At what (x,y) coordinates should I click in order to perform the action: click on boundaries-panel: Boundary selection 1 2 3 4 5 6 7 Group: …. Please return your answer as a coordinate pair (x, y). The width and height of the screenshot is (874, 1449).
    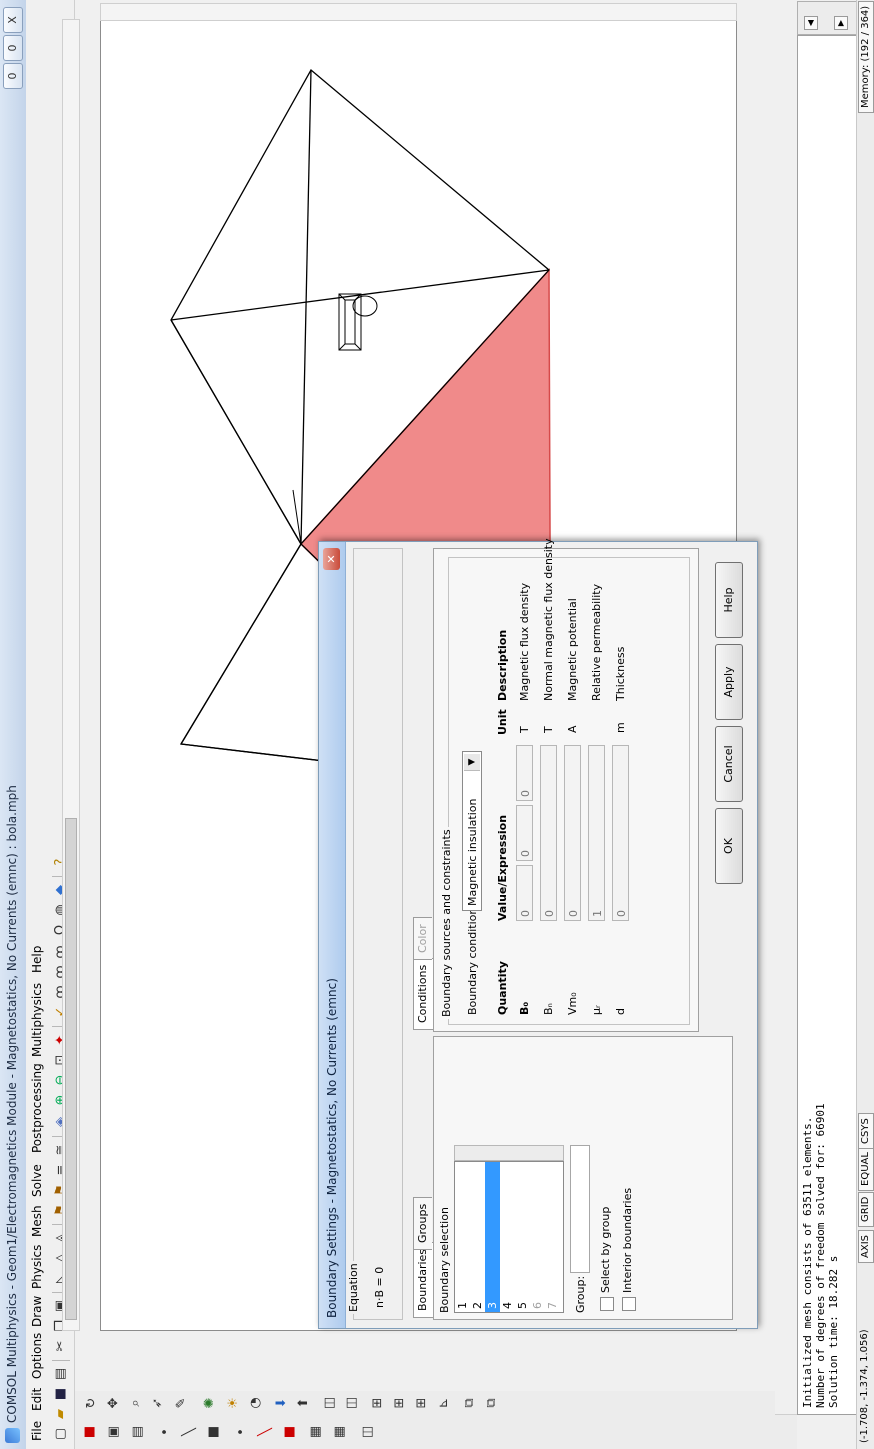
    Looking at the image, I should click on (583, 1178).